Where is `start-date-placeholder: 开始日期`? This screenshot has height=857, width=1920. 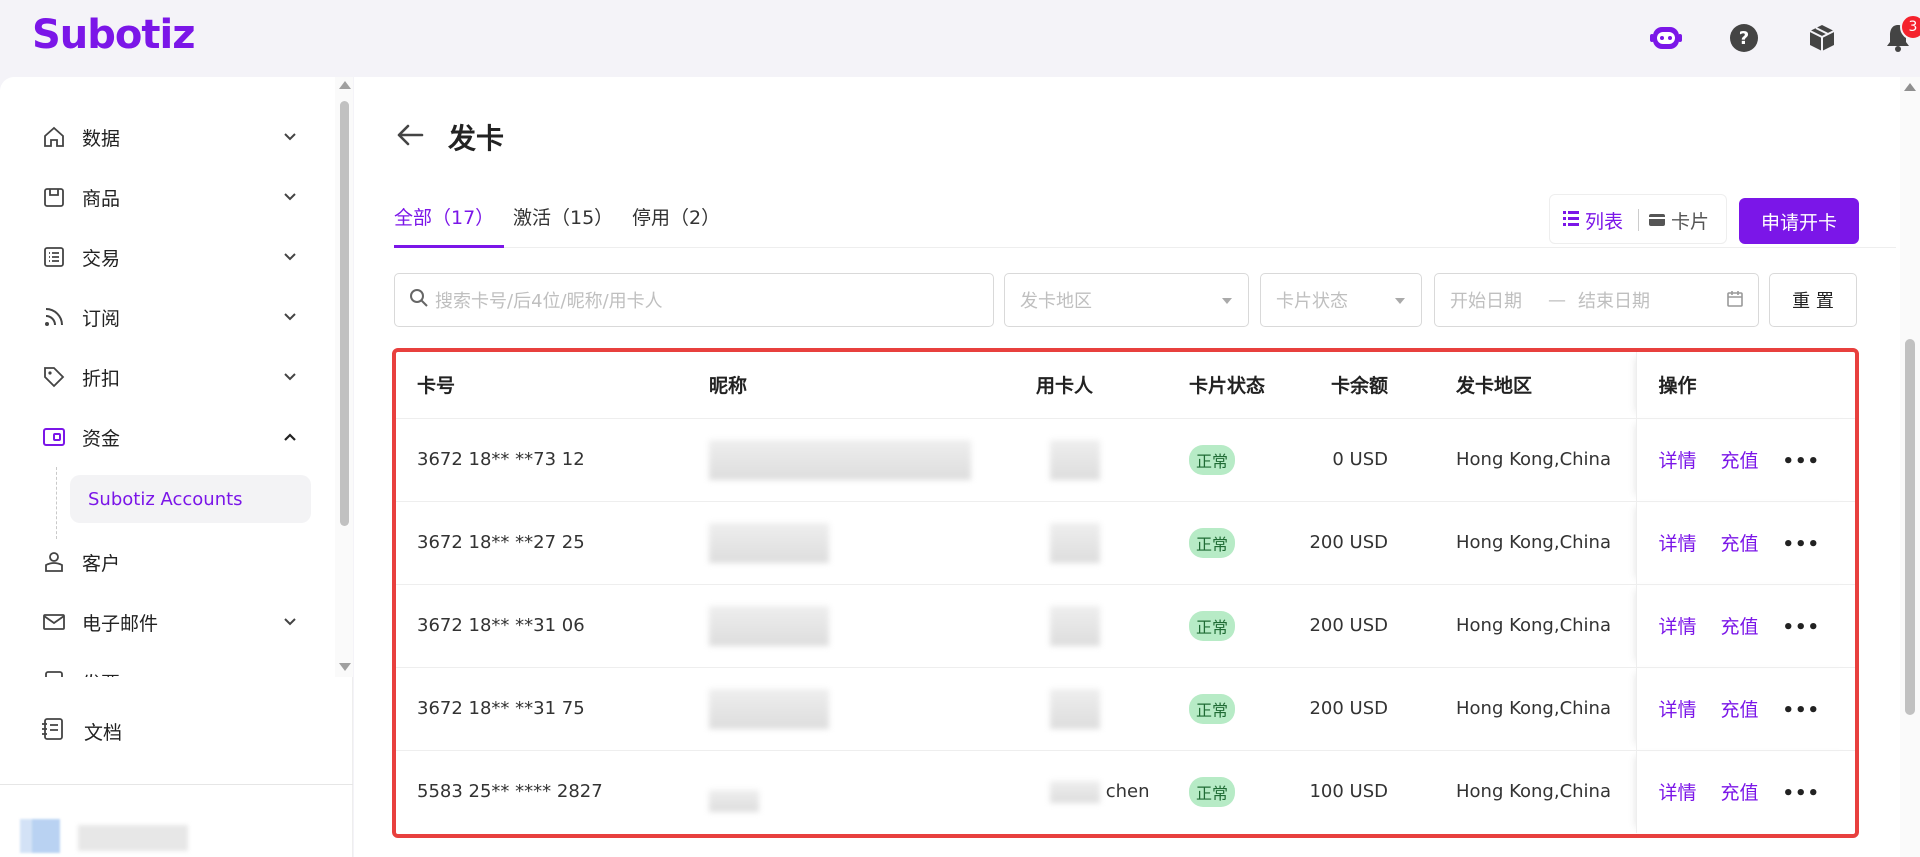
start-date-placeholder: 开始日期 is located at coordinates (1486, 300).